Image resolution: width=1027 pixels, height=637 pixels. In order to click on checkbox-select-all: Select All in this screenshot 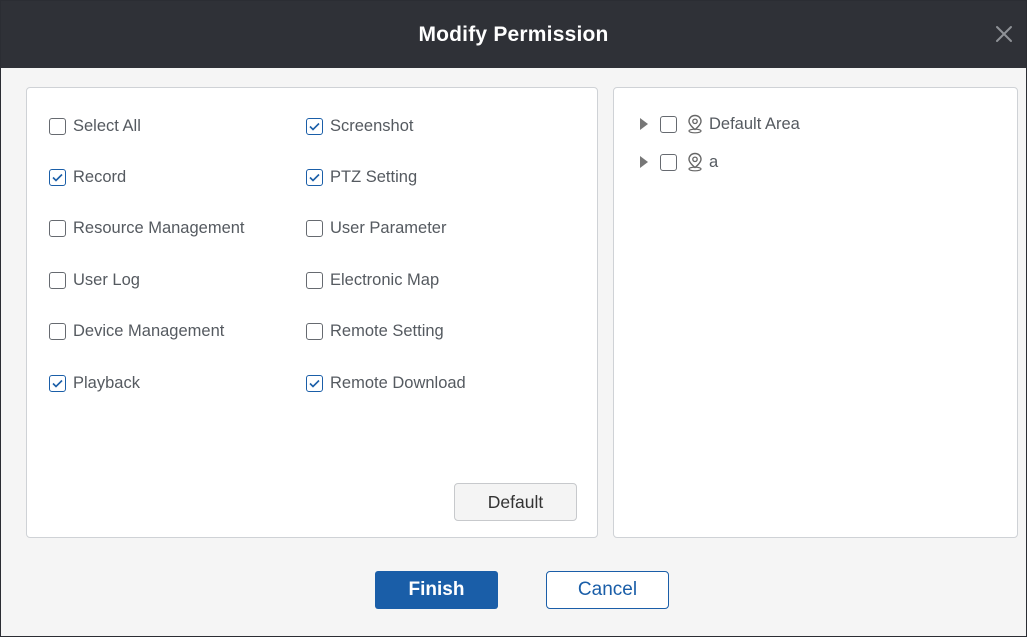, I will do `click(95, 126)`.